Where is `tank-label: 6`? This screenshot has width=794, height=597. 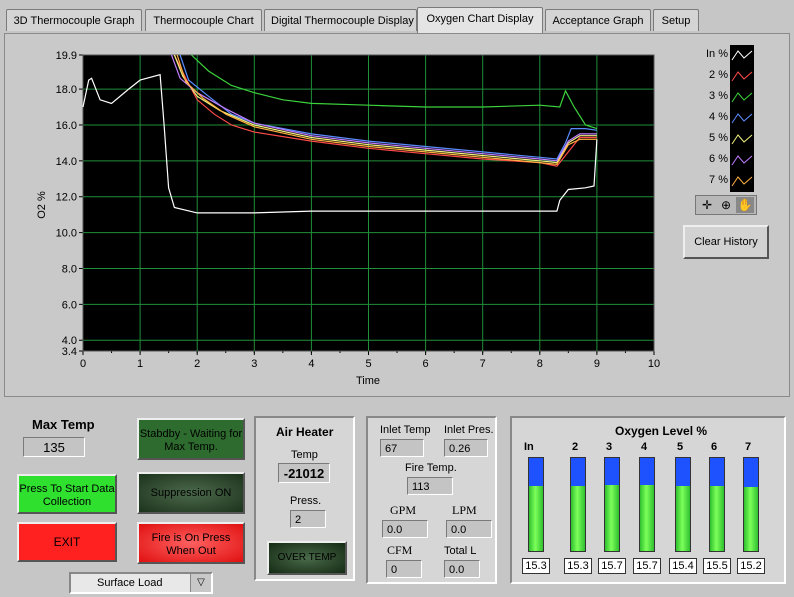
tank-label: 6 is located at coordinates (714, 447).